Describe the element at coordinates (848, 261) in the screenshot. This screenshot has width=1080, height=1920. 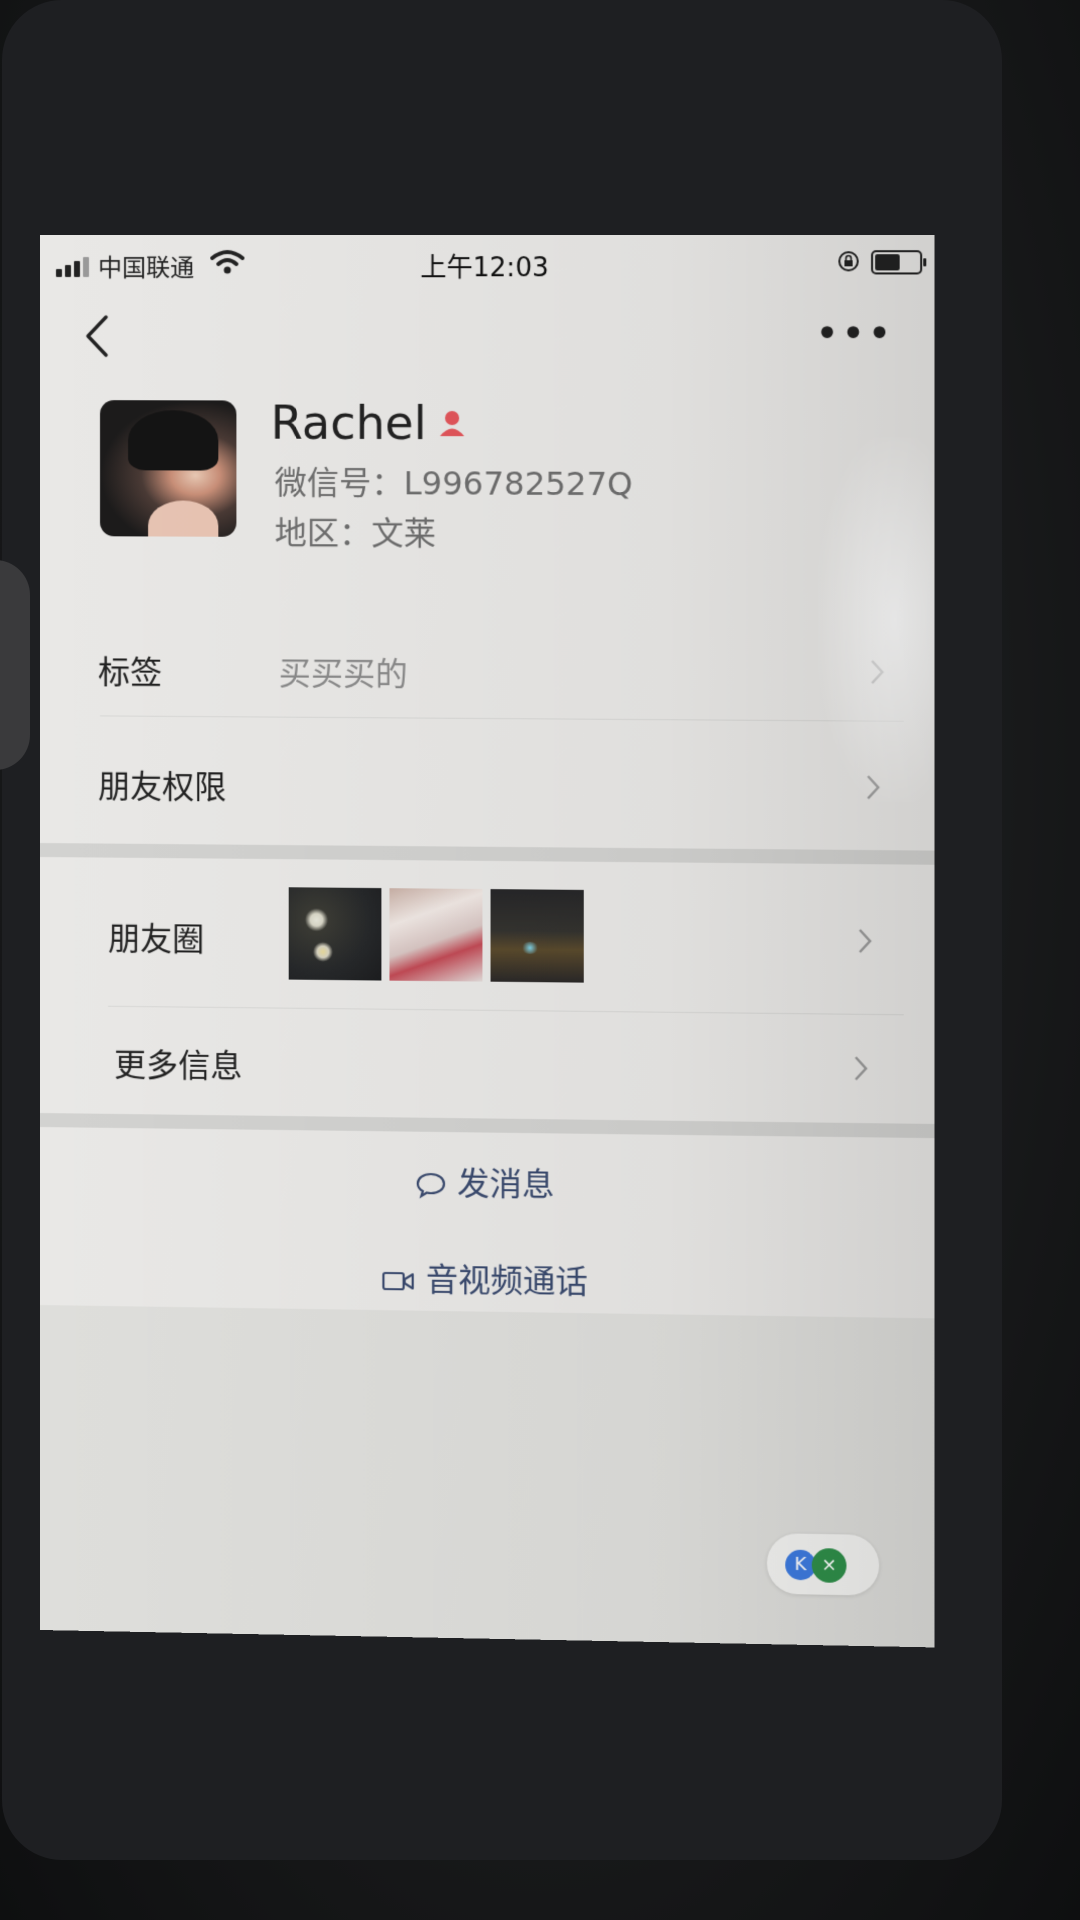
I see `rotation-lock-icon` at that location.